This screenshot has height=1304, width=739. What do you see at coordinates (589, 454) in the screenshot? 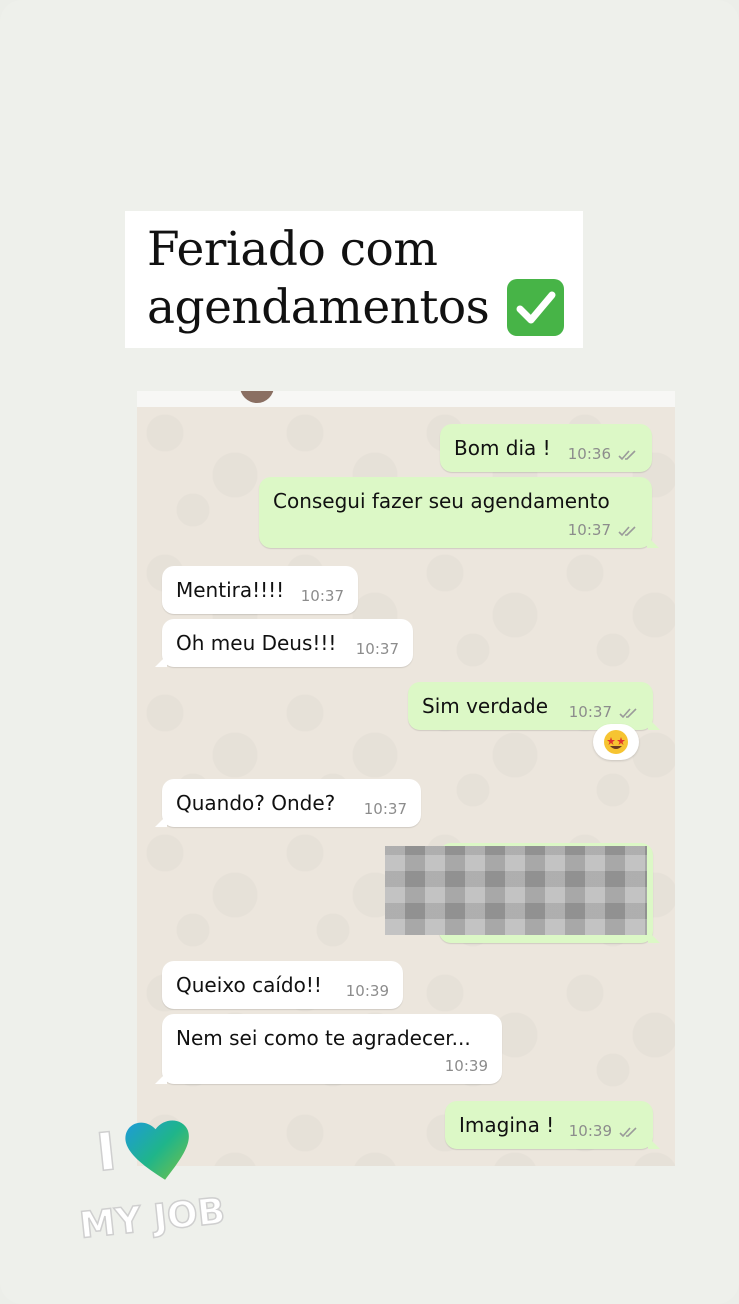
I see `message-time: 10:36` at bounding box center [589, 454].